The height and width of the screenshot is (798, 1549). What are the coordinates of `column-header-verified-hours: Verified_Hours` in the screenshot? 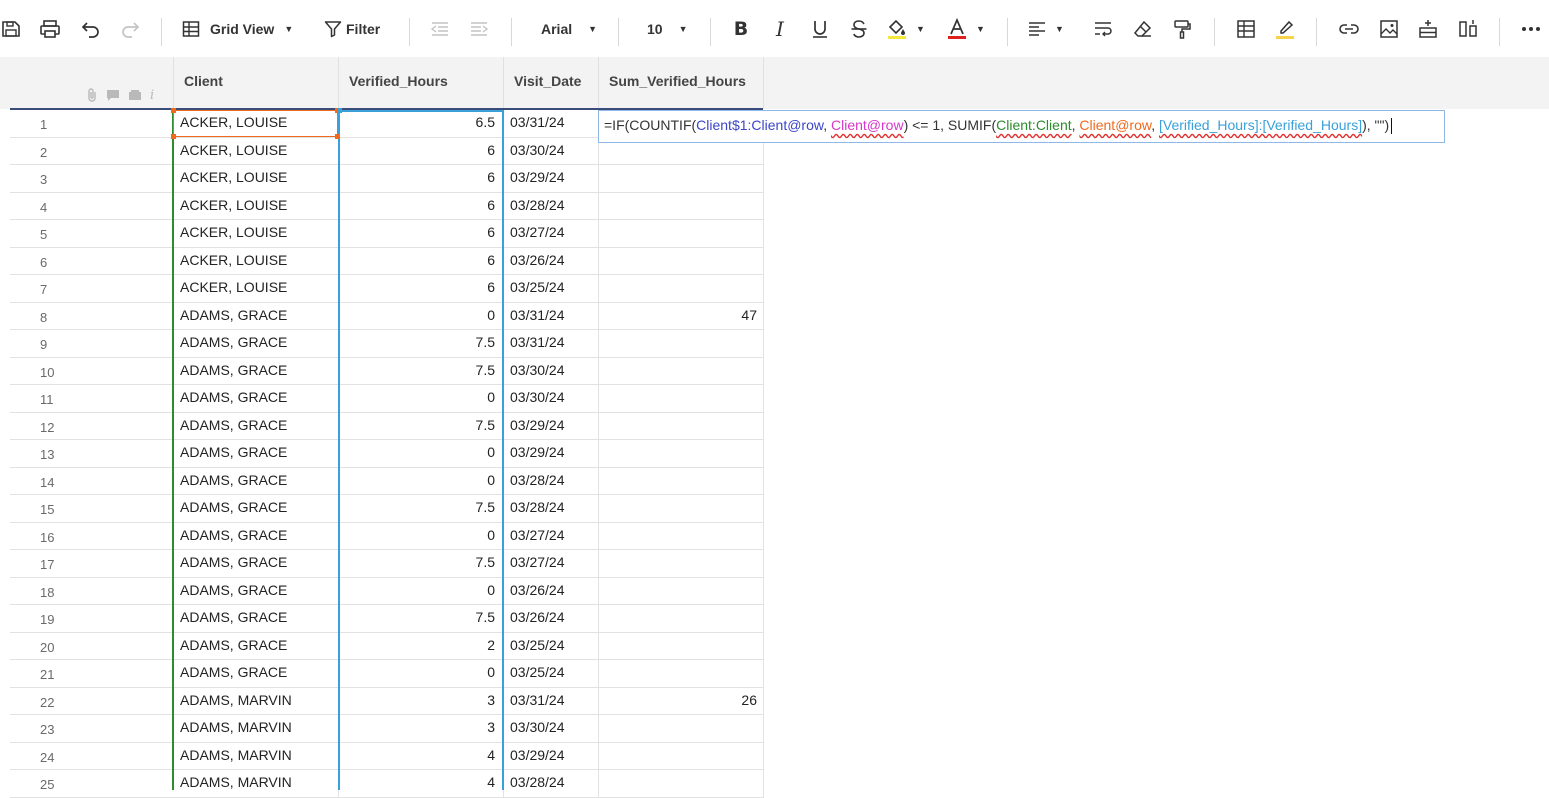 It's located at (421, 83).